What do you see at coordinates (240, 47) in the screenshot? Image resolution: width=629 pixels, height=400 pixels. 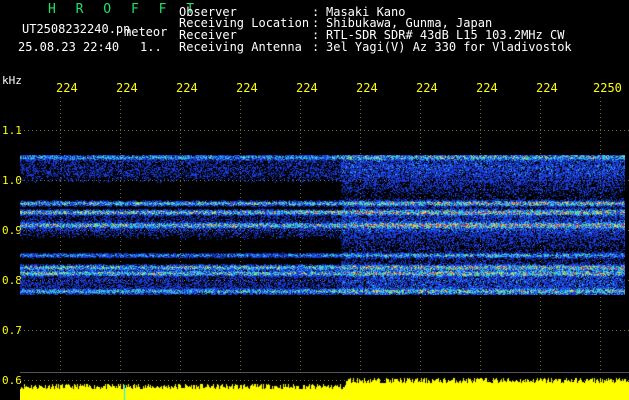 I see `antenna-label: Receiving Antenna` at bounding box center [240, 47].